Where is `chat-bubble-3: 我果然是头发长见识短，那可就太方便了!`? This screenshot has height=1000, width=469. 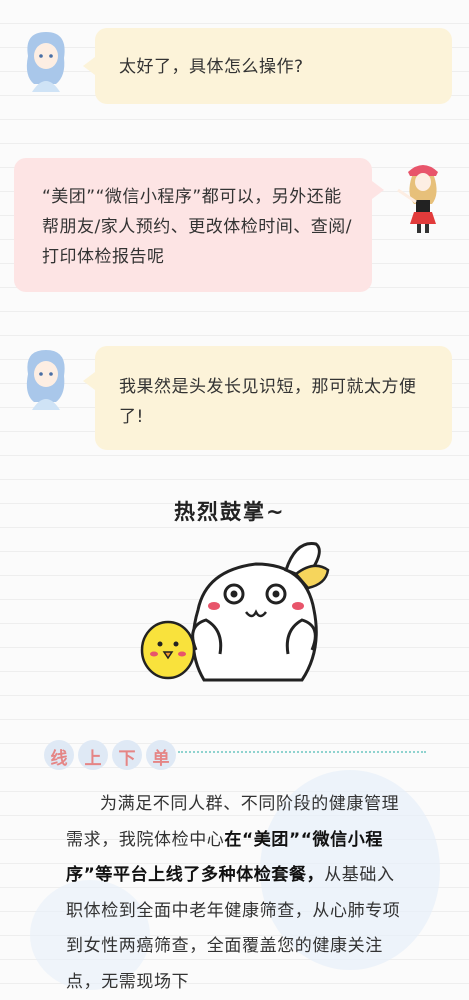
chat-bubble-3: 我果然是头发长见识短，那可就太方便了! is located at coordinates (273, 398).